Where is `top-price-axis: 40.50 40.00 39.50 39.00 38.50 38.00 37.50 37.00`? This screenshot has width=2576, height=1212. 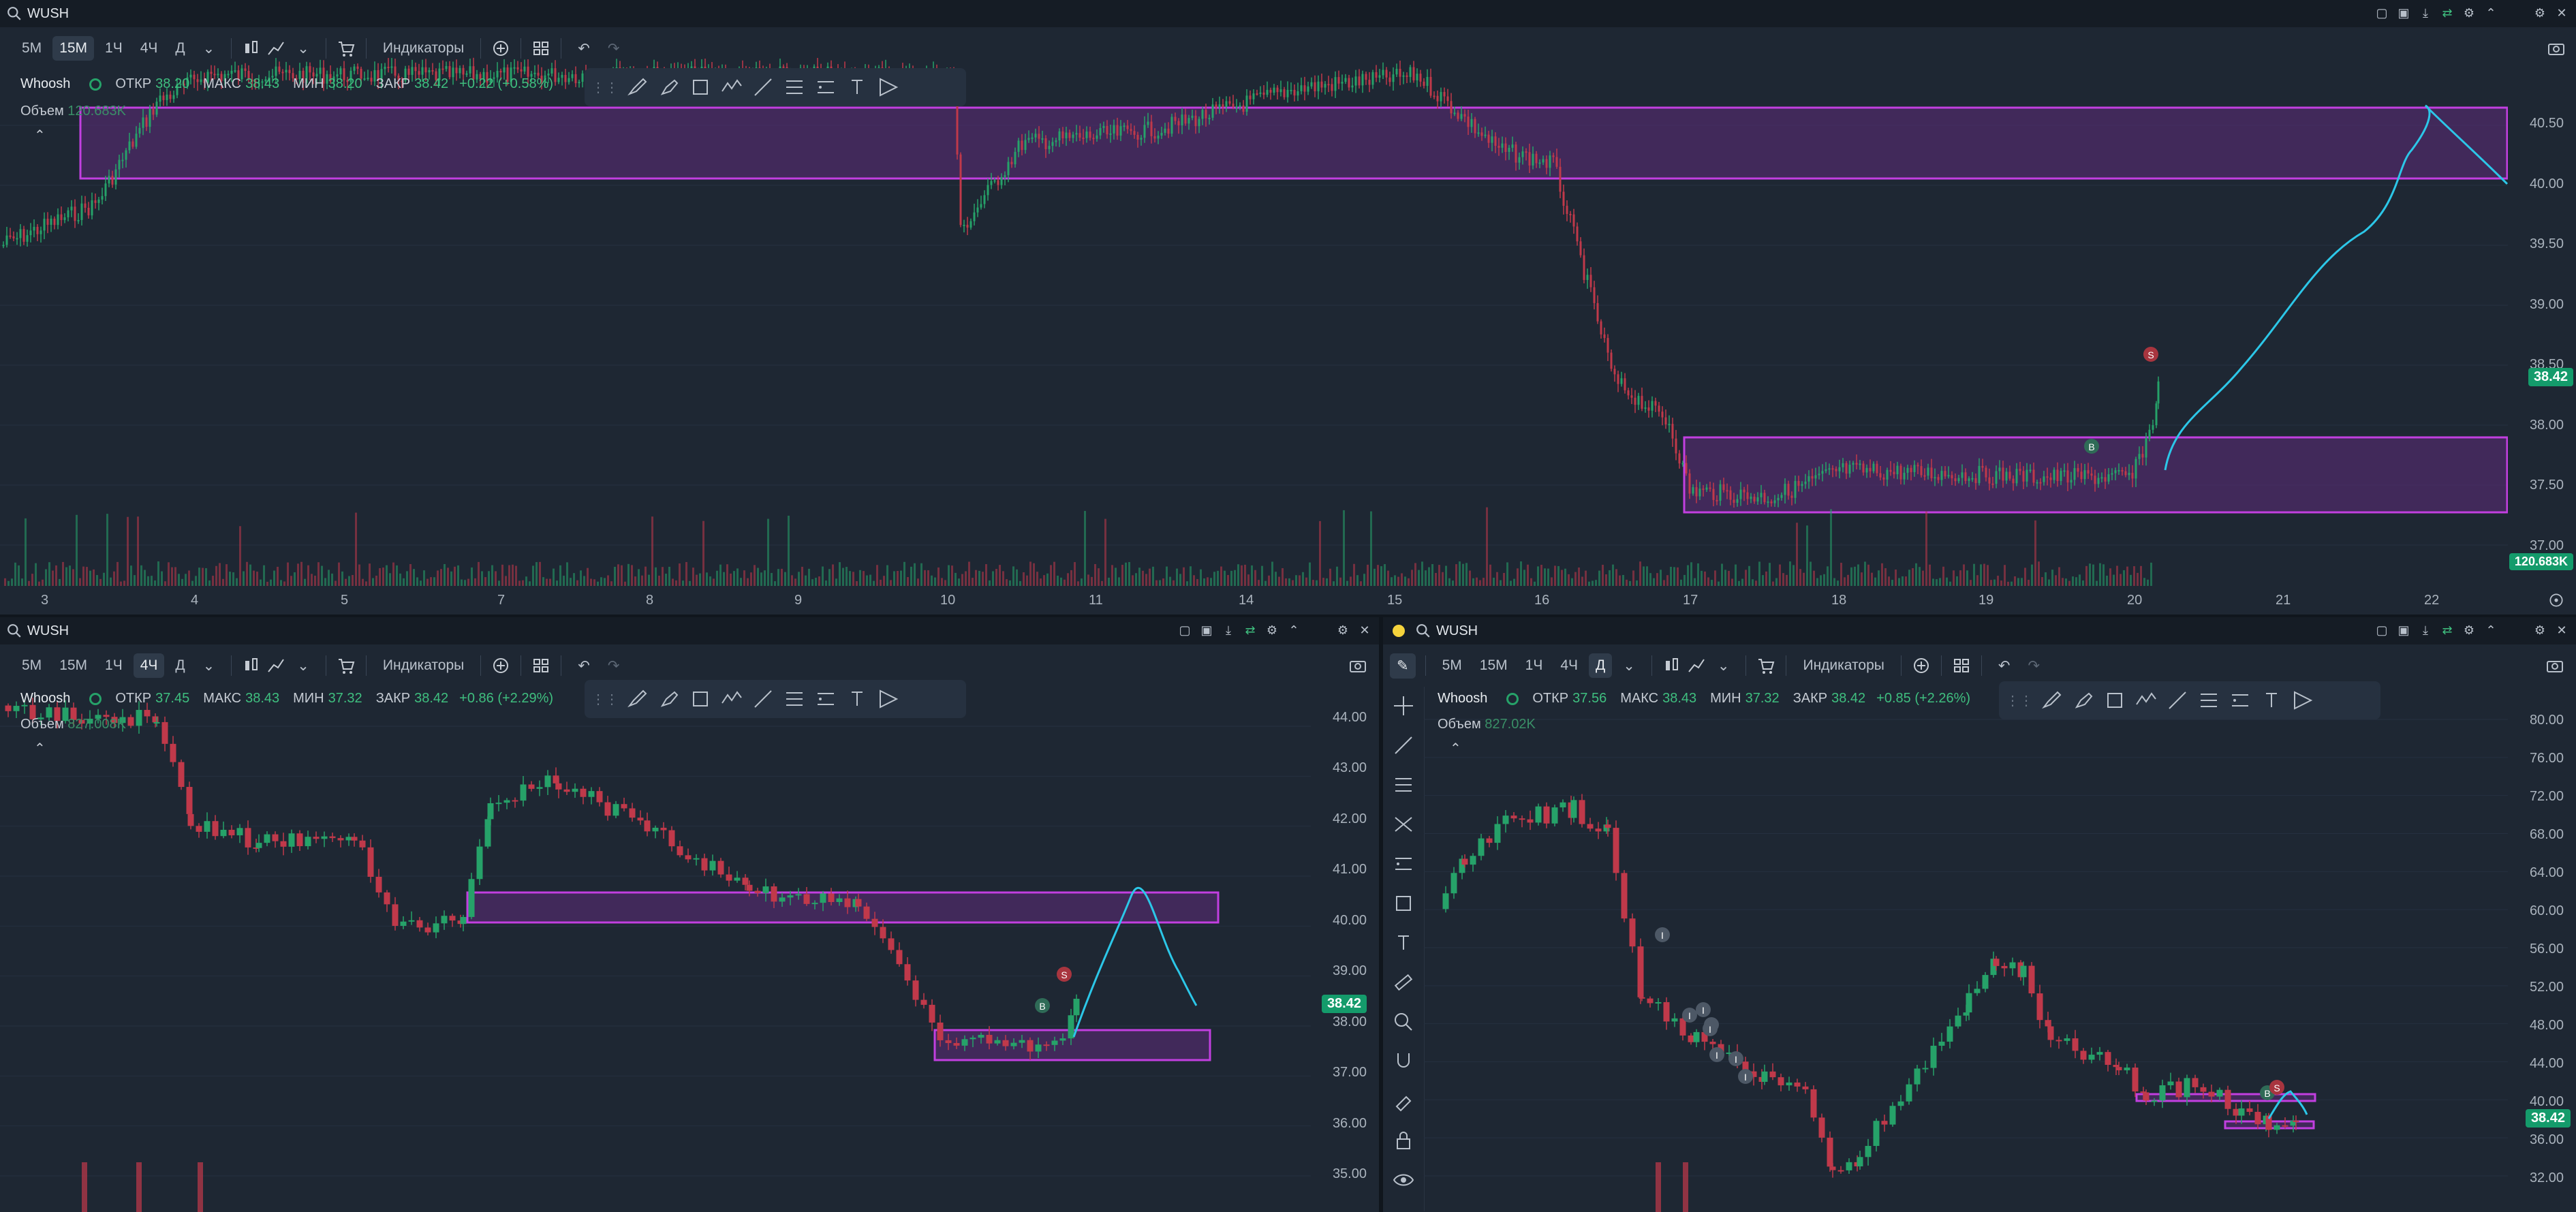 top-price-axis: 40.50 40.00 39.50 39.00 38.50 38.00 37.50 37.00 is located at coordinates (2542, 328).